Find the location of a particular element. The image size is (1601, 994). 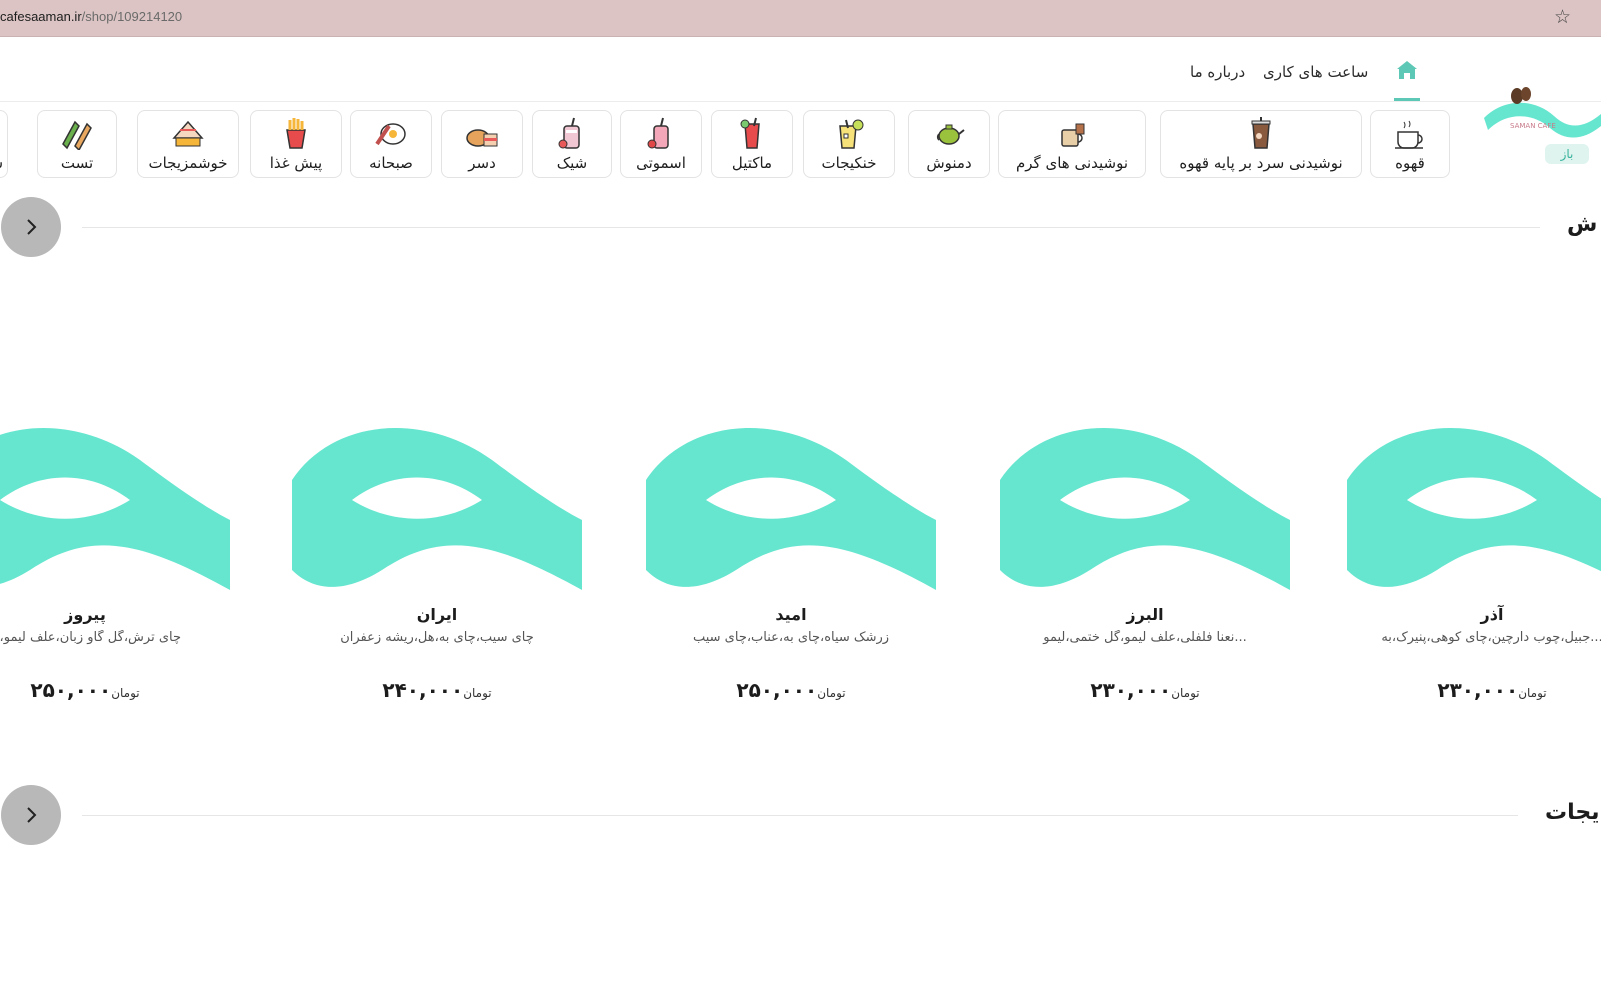

open-status-badge: باز is located at coordinates (1567, 154).